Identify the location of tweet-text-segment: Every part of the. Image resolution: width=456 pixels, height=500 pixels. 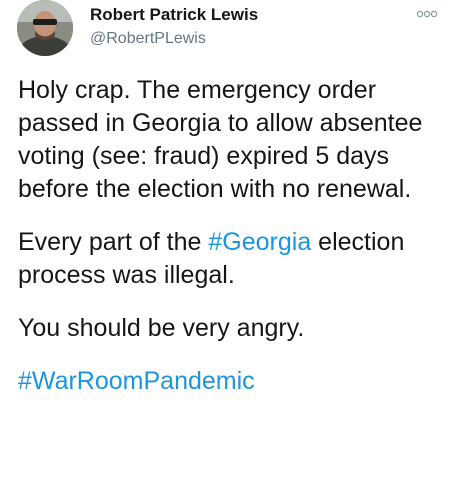
(113, 242).